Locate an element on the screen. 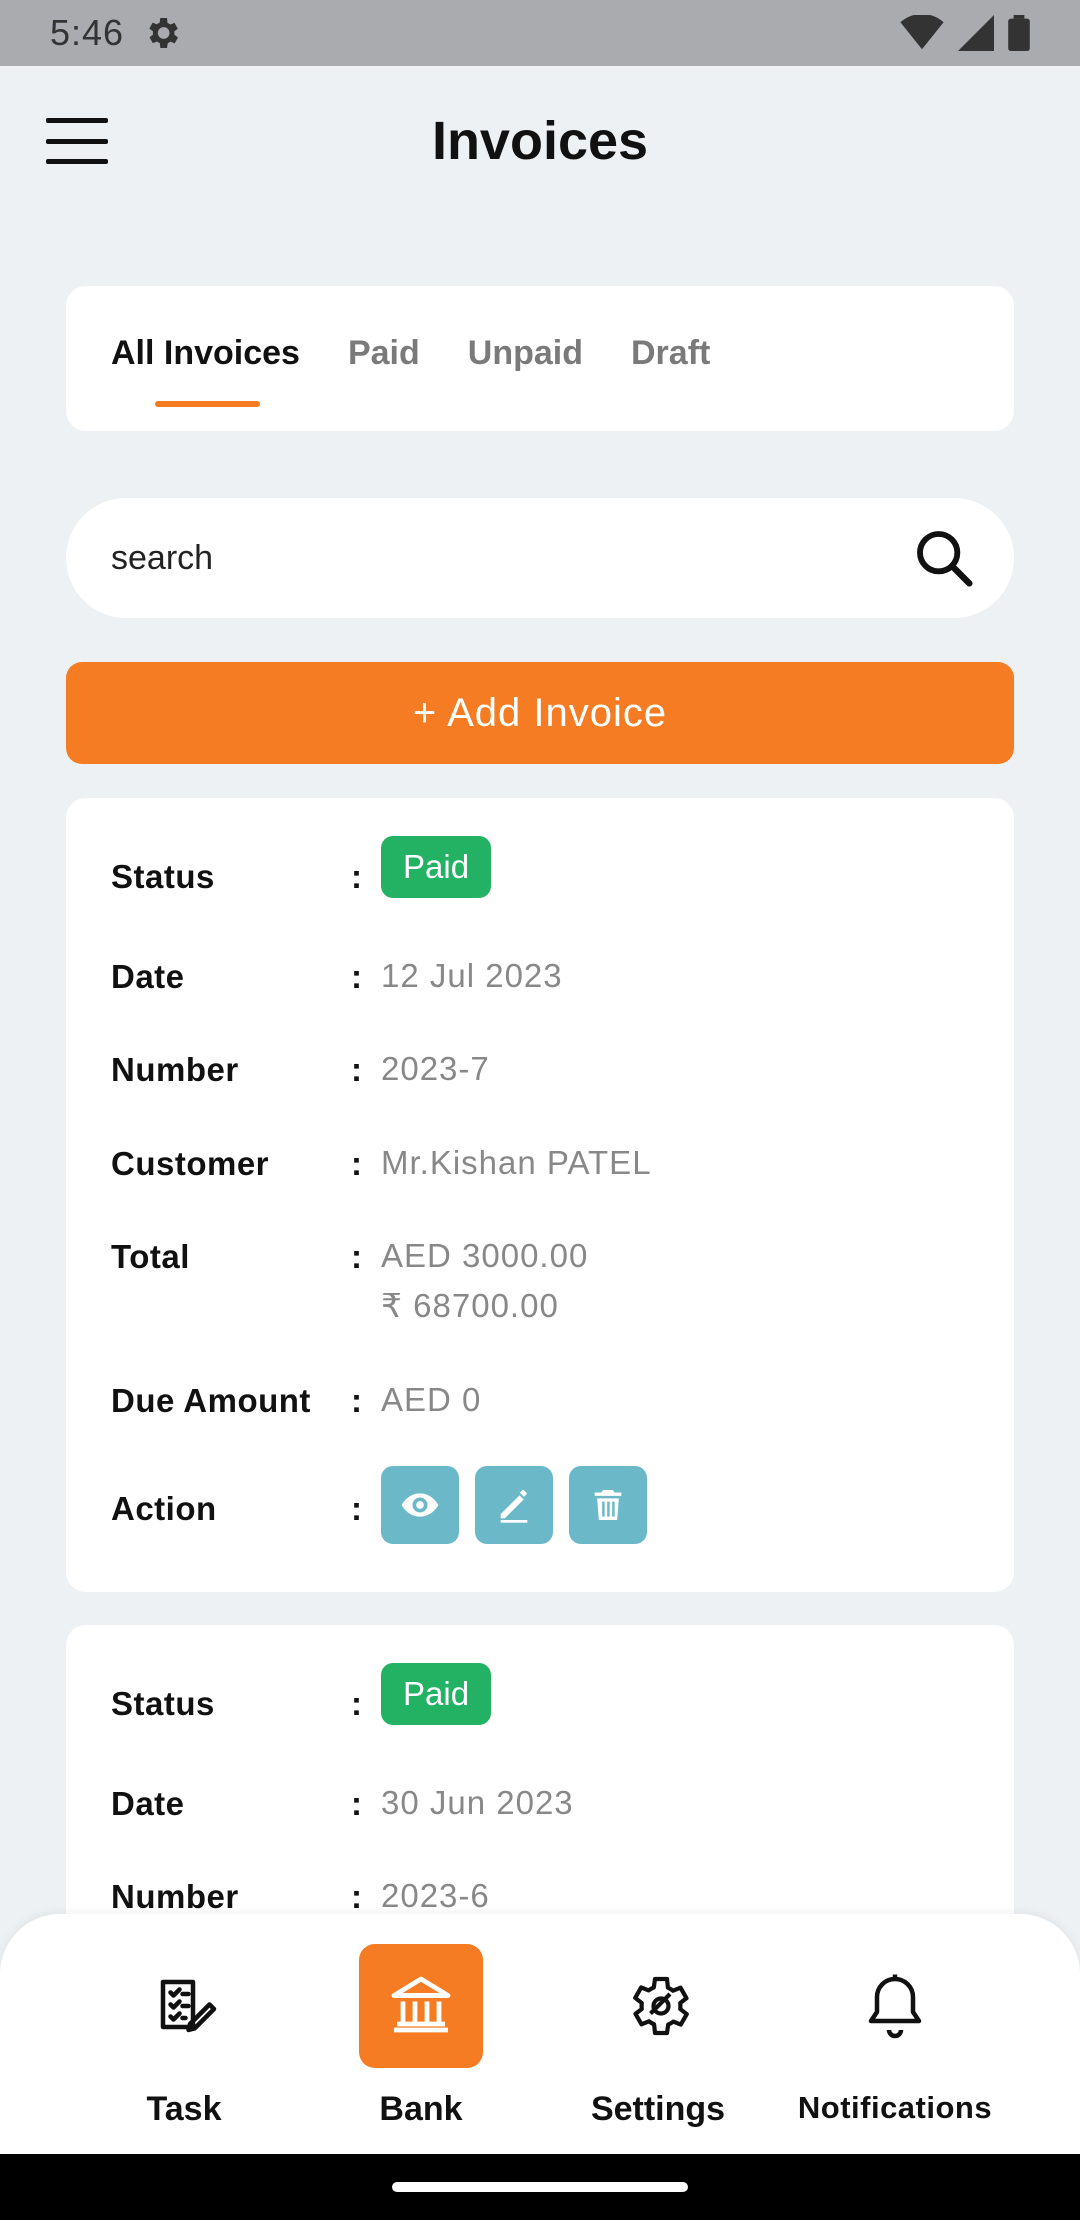 The image size is (1080, 2220). home-gesture-handle is located at coordinates (540, 2187).